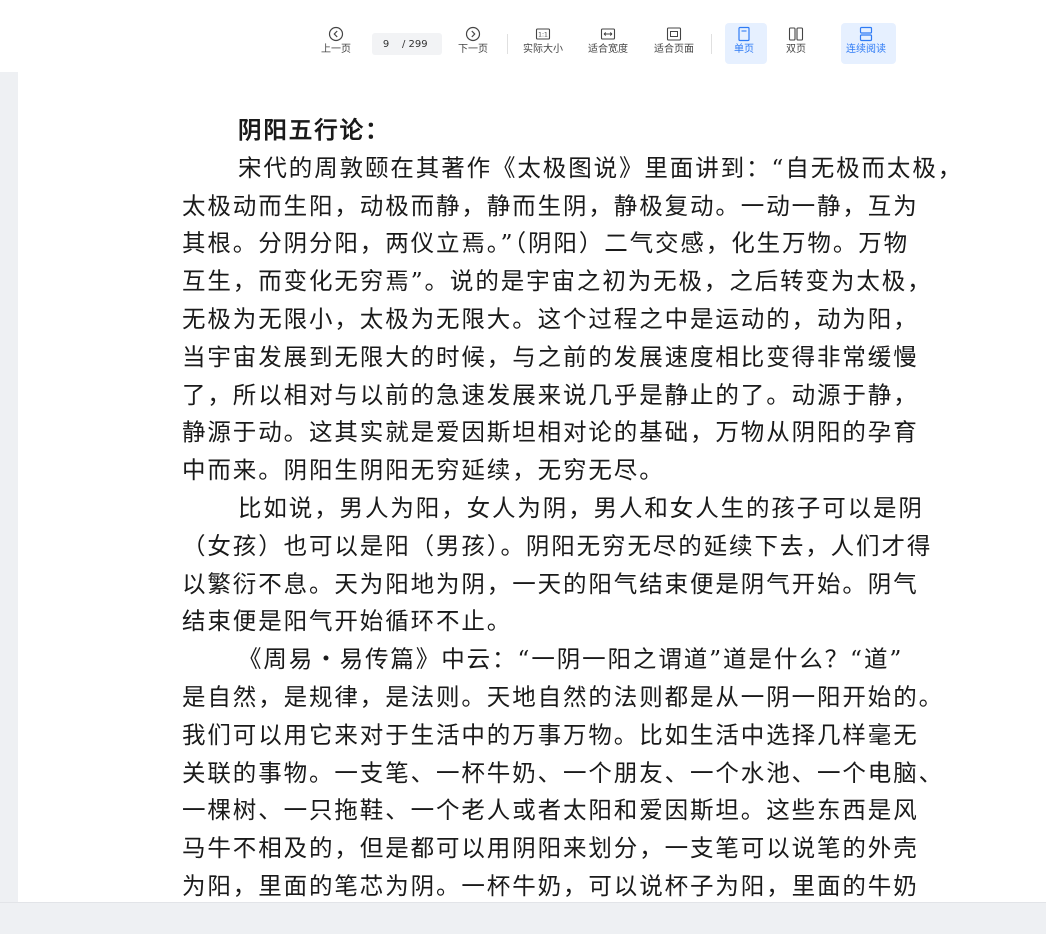 Image resolution: width=1046 pixels, height=934 pixels. Describe the element at coordinates (563, 696) in the screenshot. I see `text-line: 是自然，是规律，是法则。天地自然的法则都是从一阴一阳开始的。` at that location.